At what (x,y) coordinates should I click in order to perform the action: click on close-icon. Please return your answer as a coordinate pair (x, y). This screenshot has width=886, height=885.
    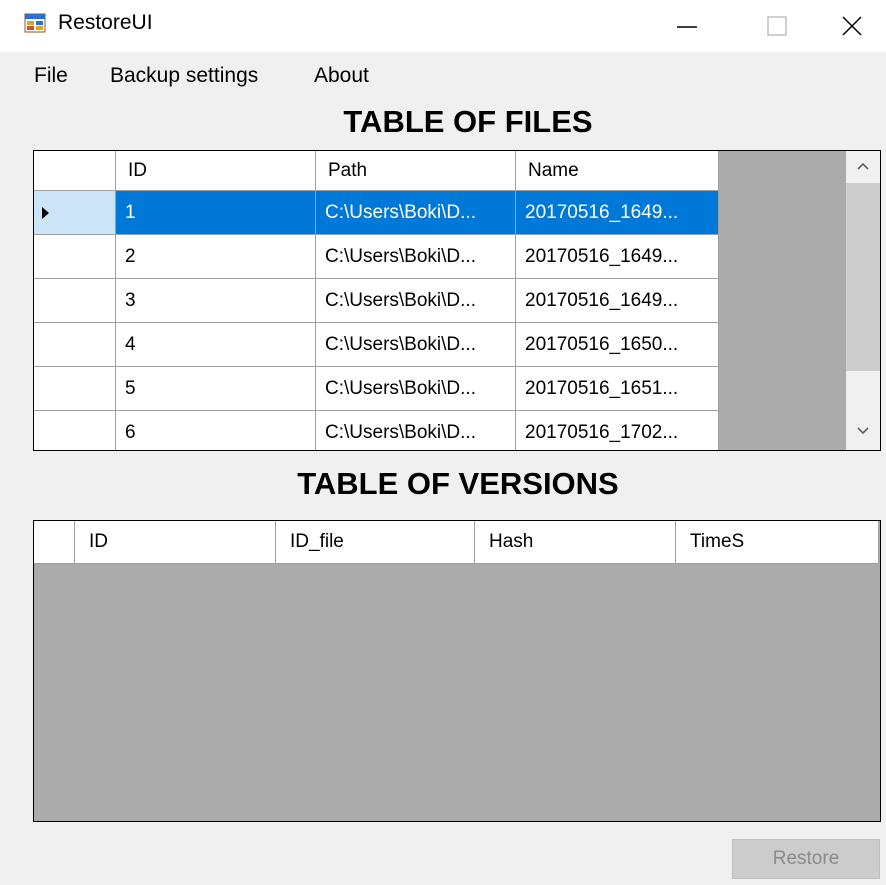
    Looking at the image, I should click on (852, 26).